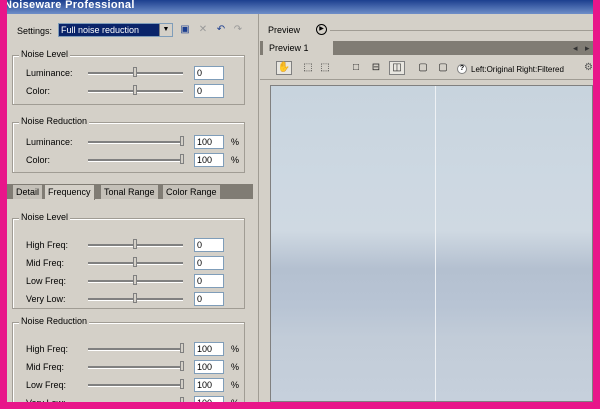 Image resolution: width=600 pixels, height=409 pixels. Describe the element at coordinates (325, 68) in the screenshot. I see `zoom-select-icon: ⬚` at that location.